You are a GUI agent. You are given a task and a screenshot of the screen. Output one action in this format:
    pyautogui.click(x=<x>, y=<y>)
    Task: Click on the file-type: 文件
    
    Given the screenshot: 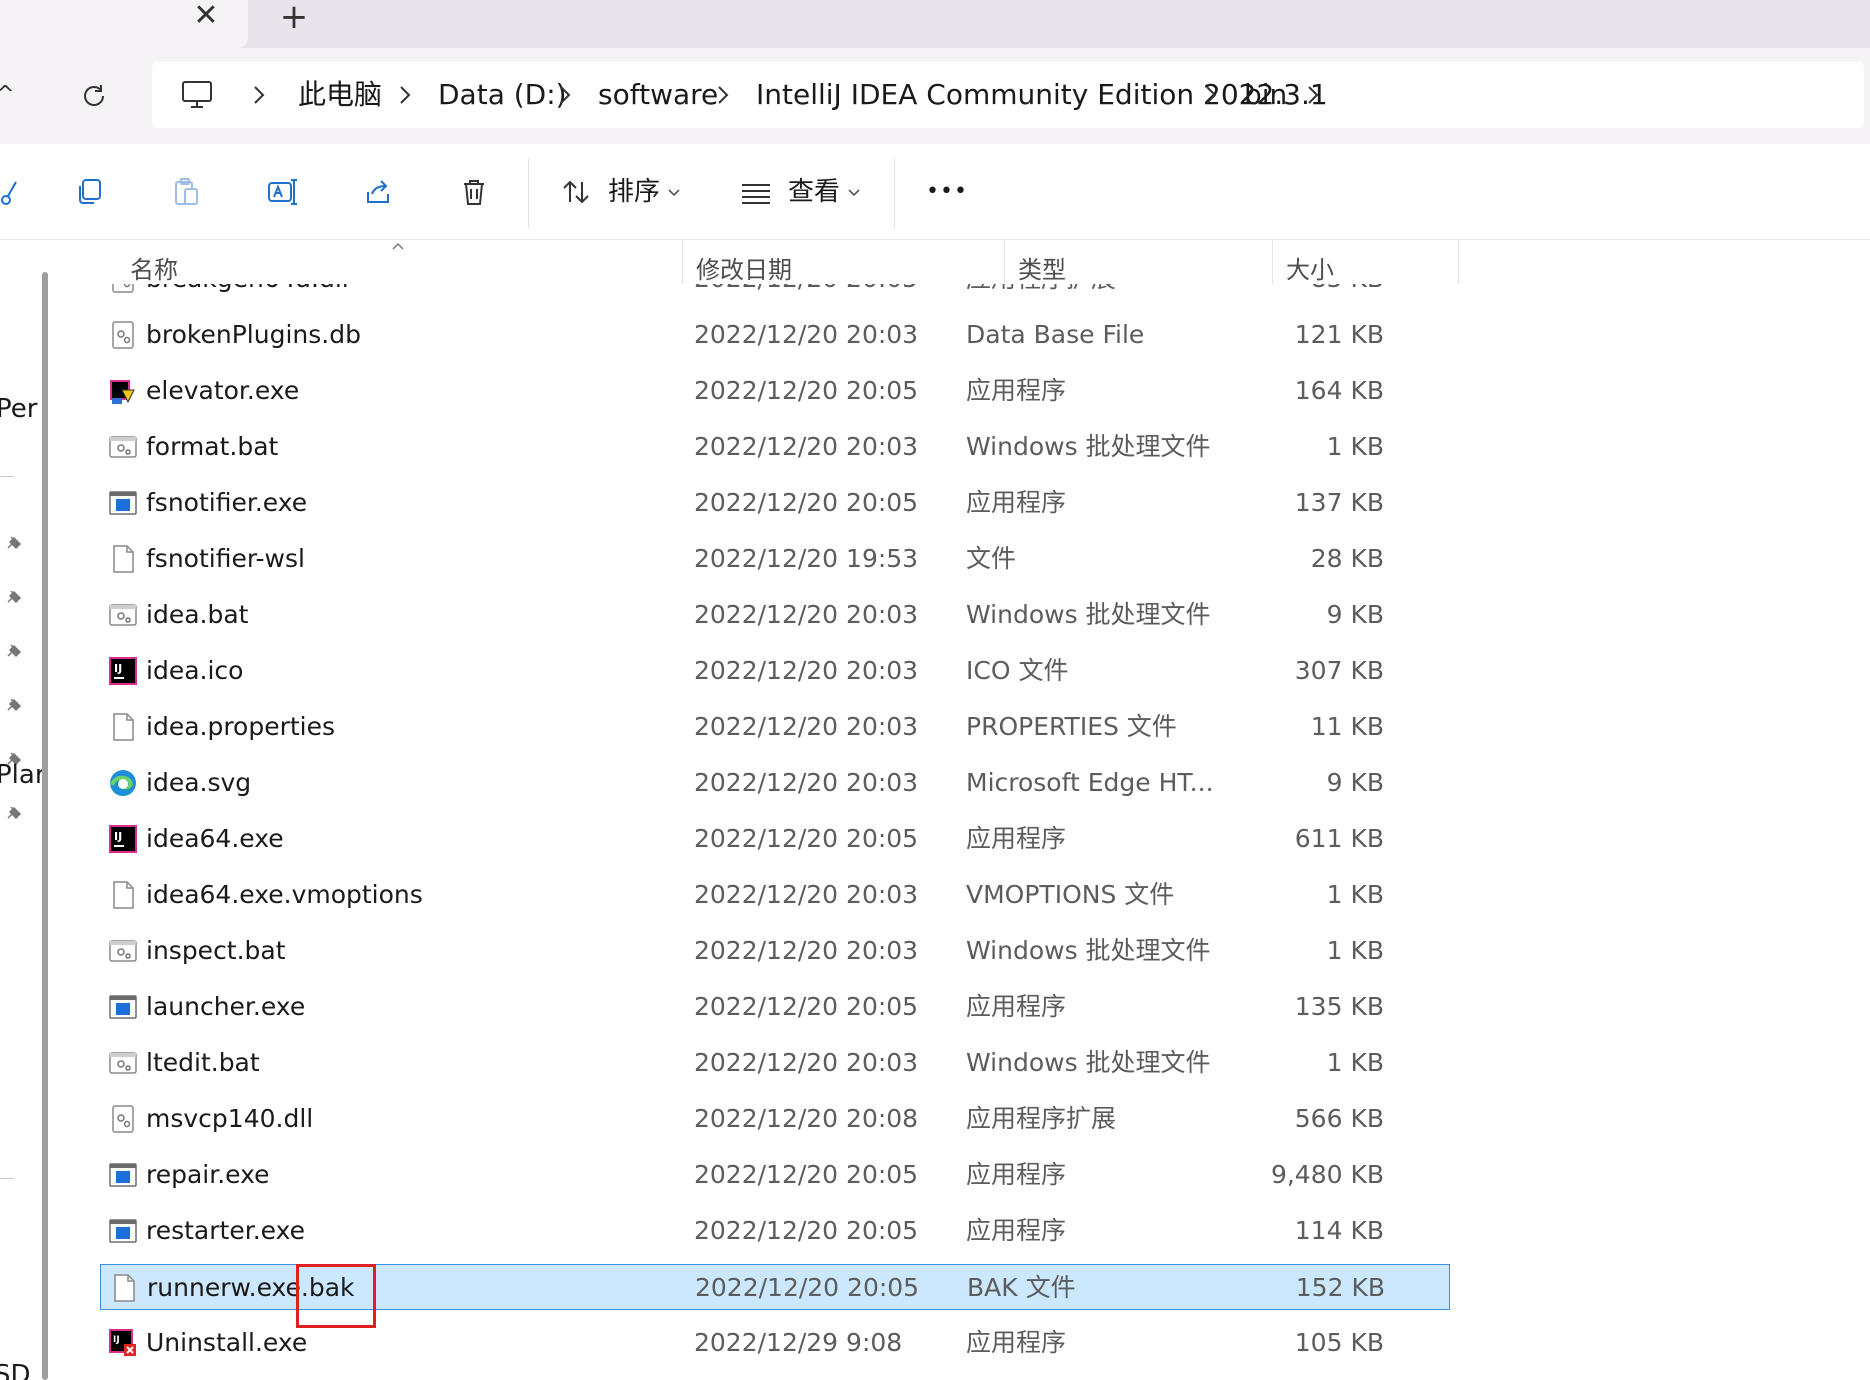 What is the action you would take?
    pyautogui.click(x=991, y=558)
    